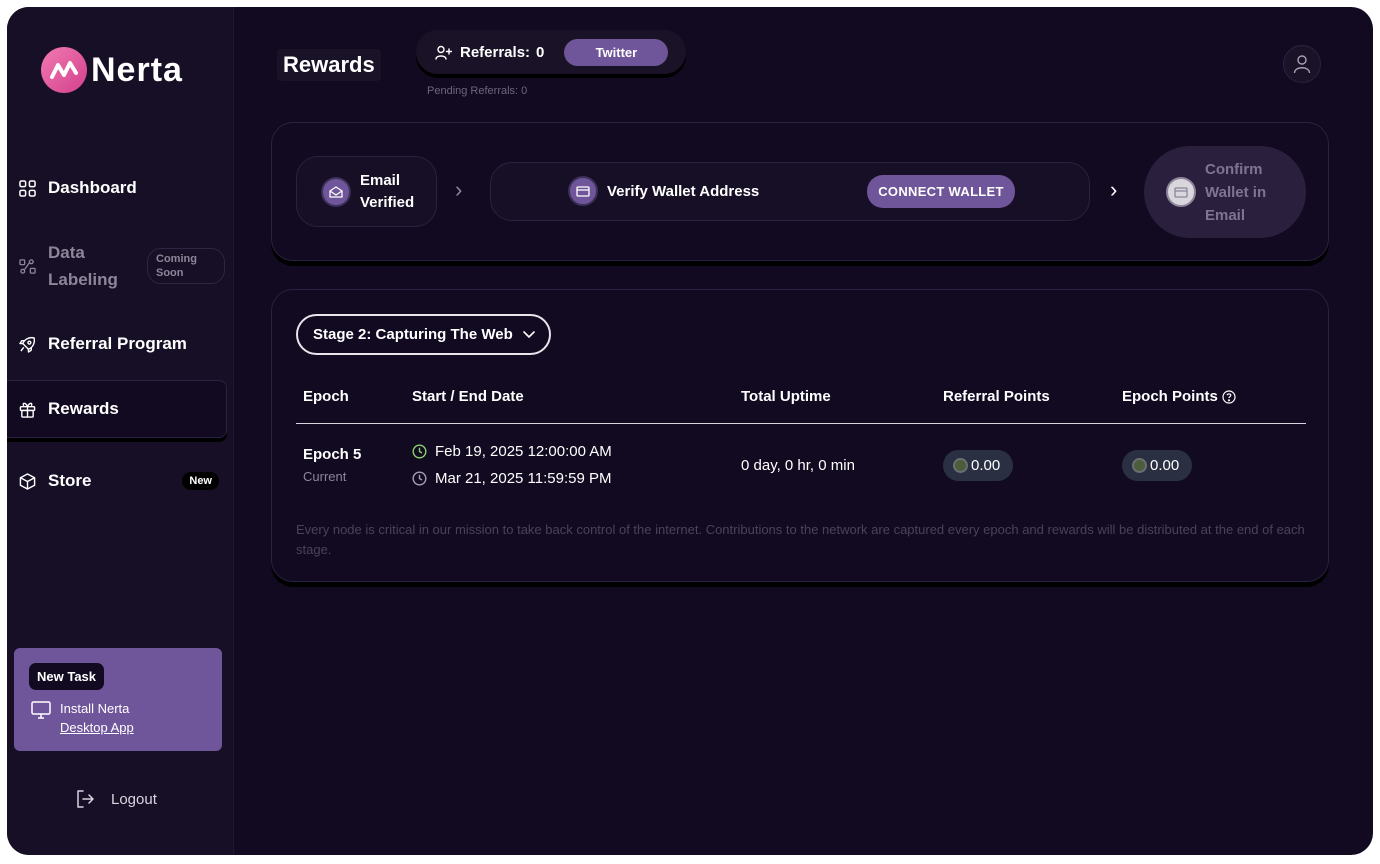 The width and height of the screenshot is (1380, 864). Describe the element at coordinates (336, 191) in the screenshot. I see `envelope-icon` at that location.